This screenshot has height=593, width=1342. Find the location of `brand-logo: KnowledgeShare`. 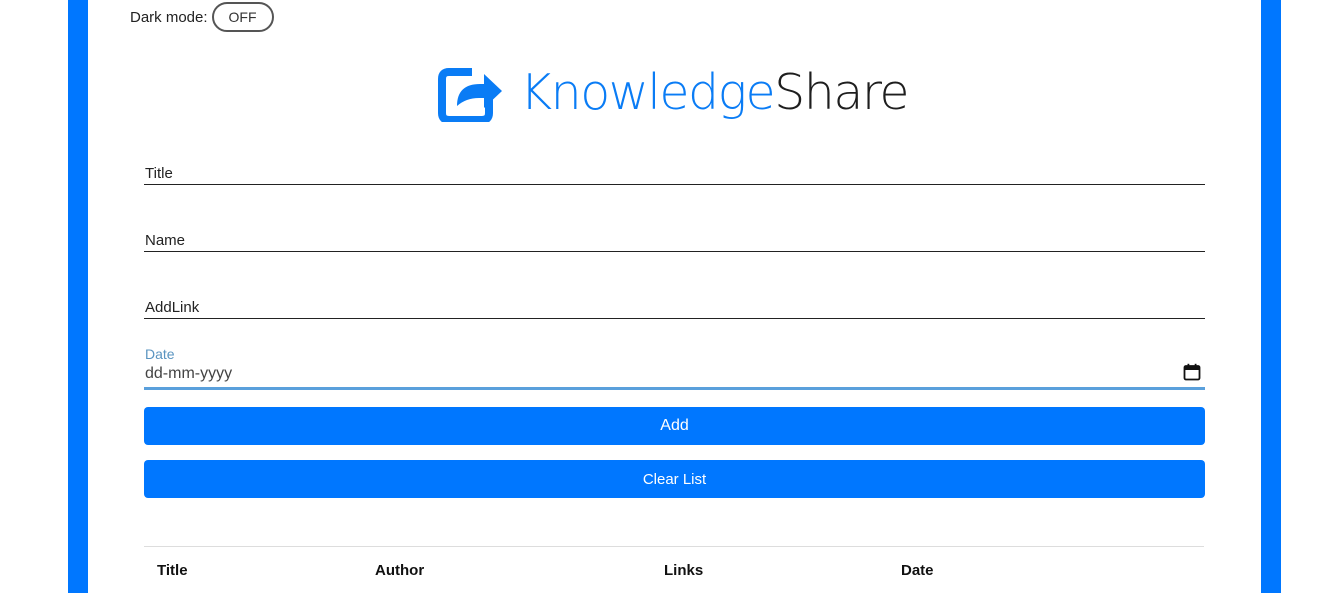

brand-logo: KnowledgeShare is located at coordinates (674, 92).